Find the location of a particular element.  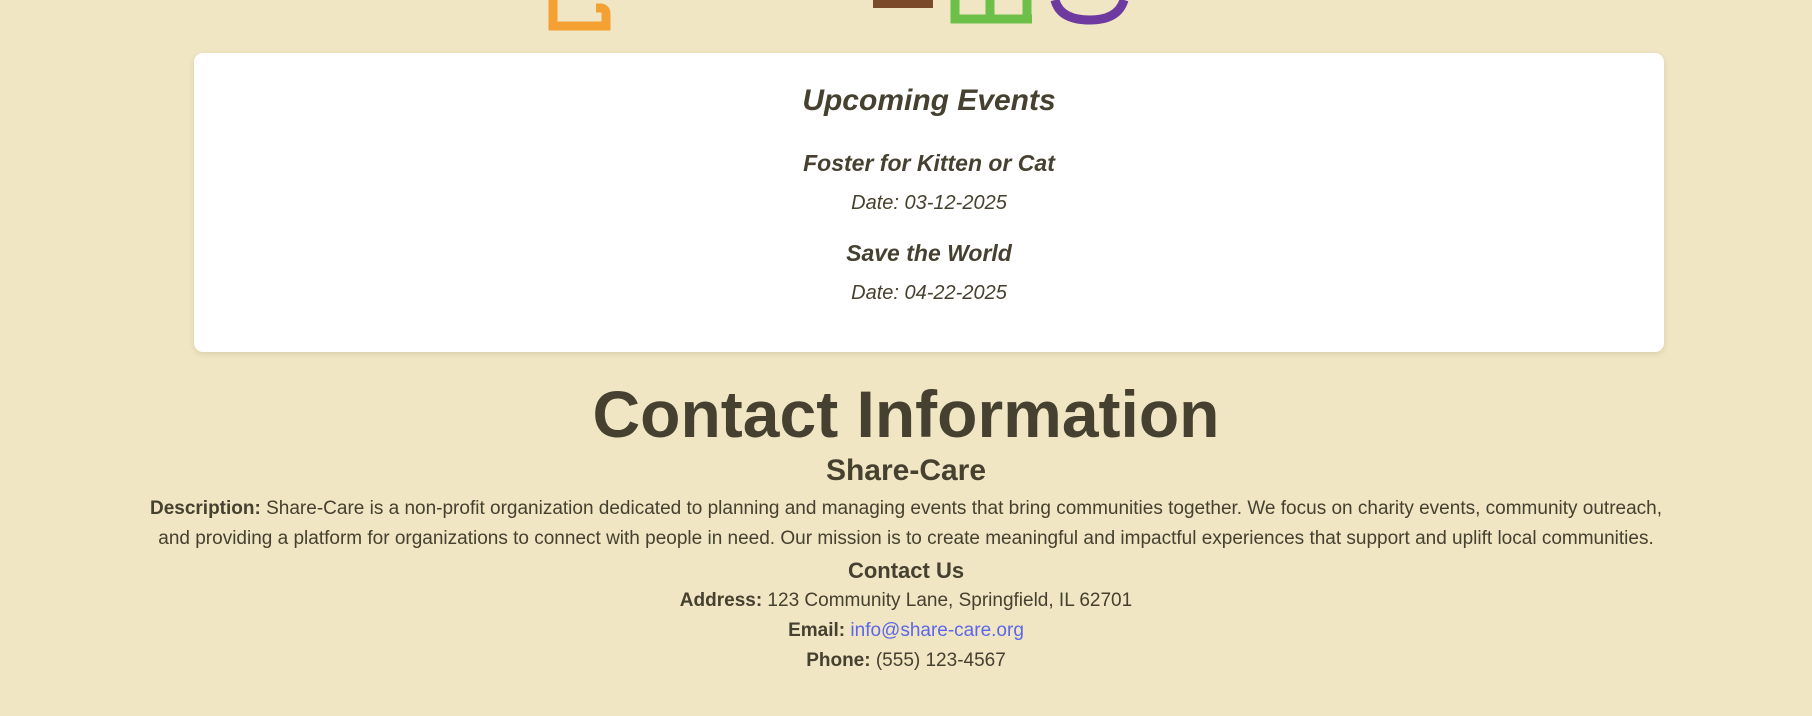

contact-title: Contact Information is located at coordinates (906, 414).